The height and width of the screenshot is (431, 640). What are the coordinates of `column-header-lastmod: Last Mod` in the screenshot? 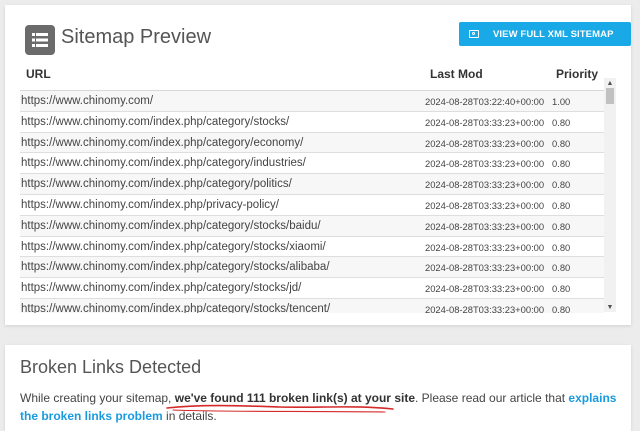 It's located at (456, 74).